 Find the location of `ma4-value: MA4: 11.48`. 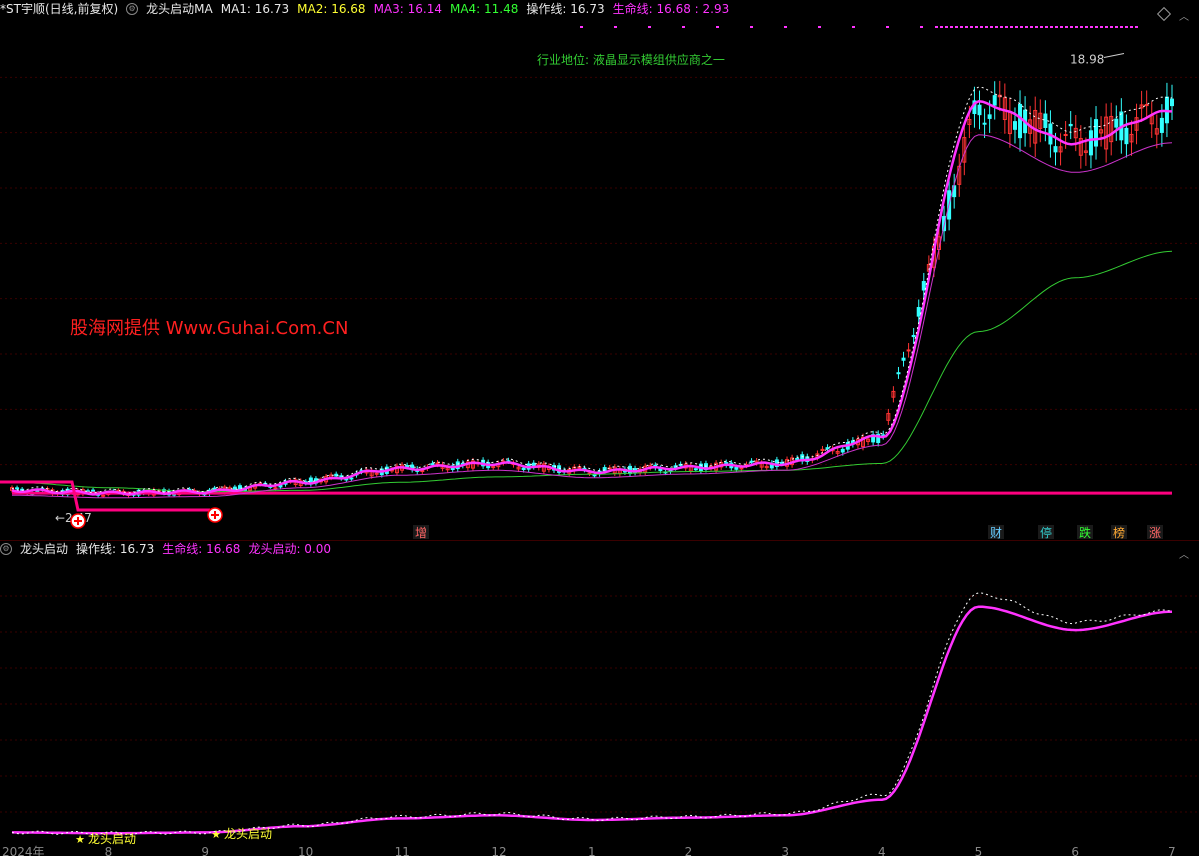

ma4-value: MA4: 11.48 is located at coordinates (484, 9).